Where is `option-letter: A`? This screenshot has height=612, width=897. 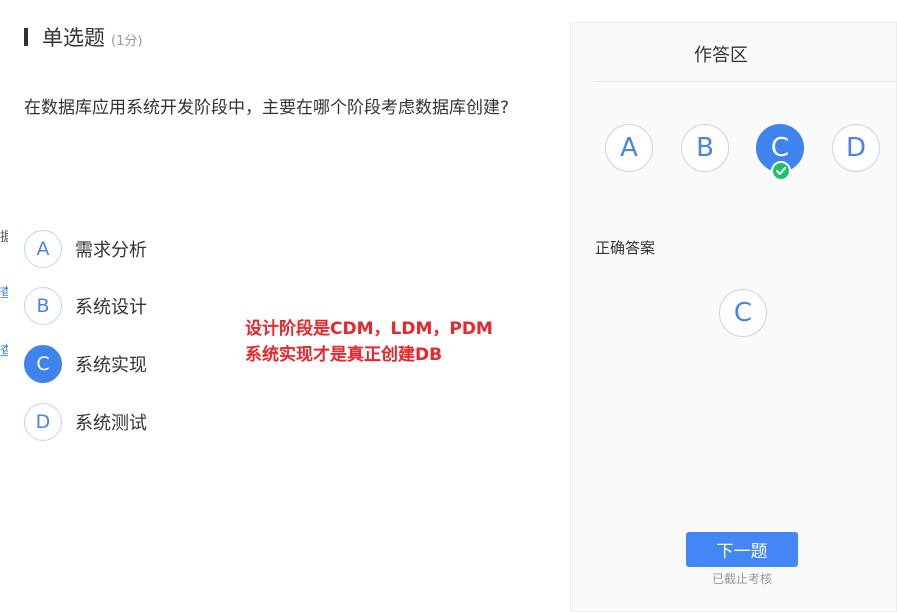
option-letter: A is located at coordinates (43, 249).